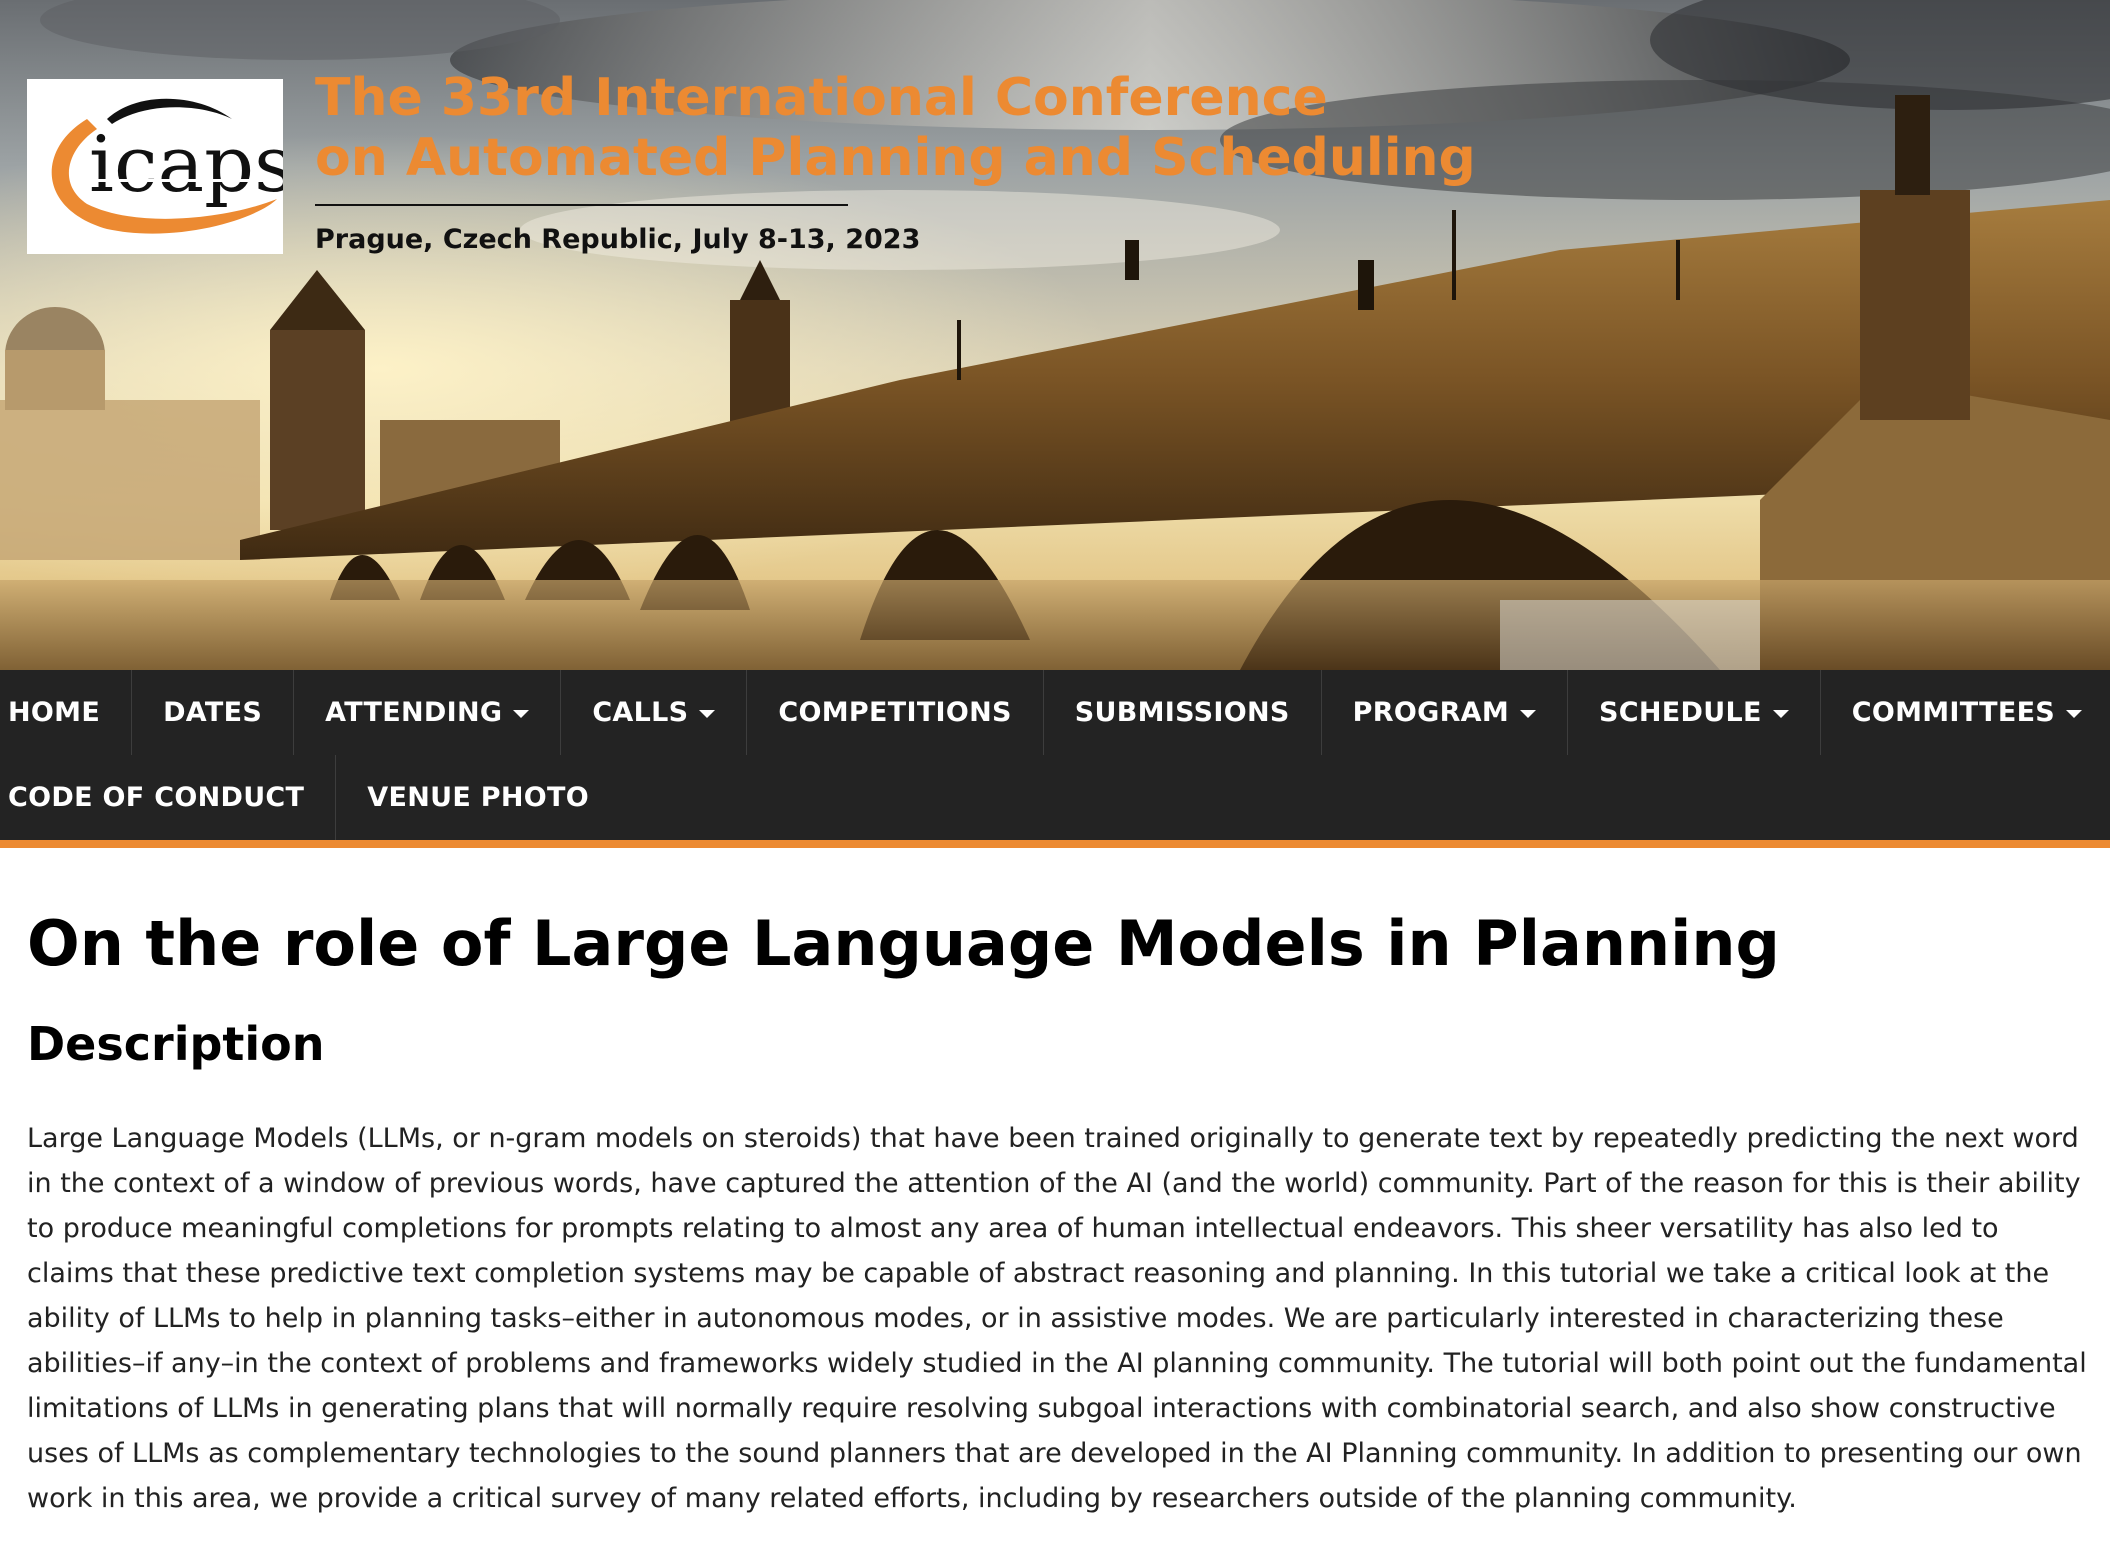 The image size is (2110, 1566). I want to click on nav-item-home: HOME, so click(66, 712).